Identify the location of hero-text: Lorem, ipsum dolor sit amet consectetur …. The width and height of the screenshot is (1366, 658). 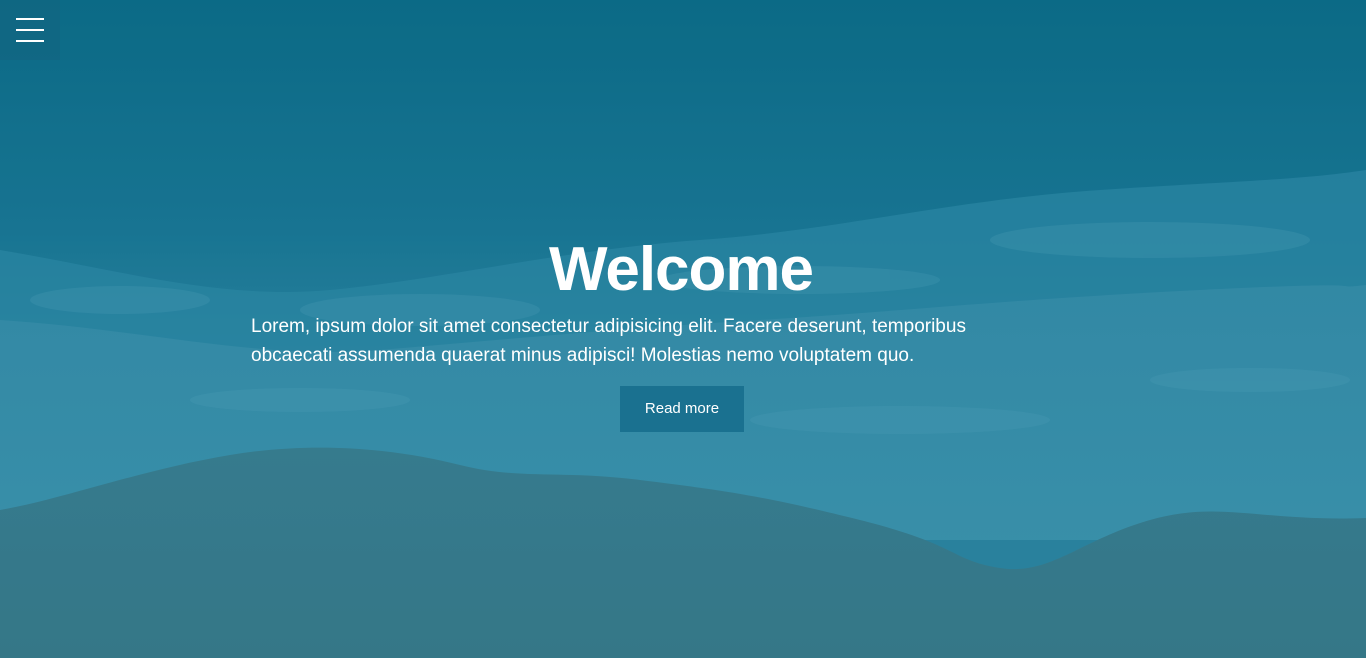
(608, 341).